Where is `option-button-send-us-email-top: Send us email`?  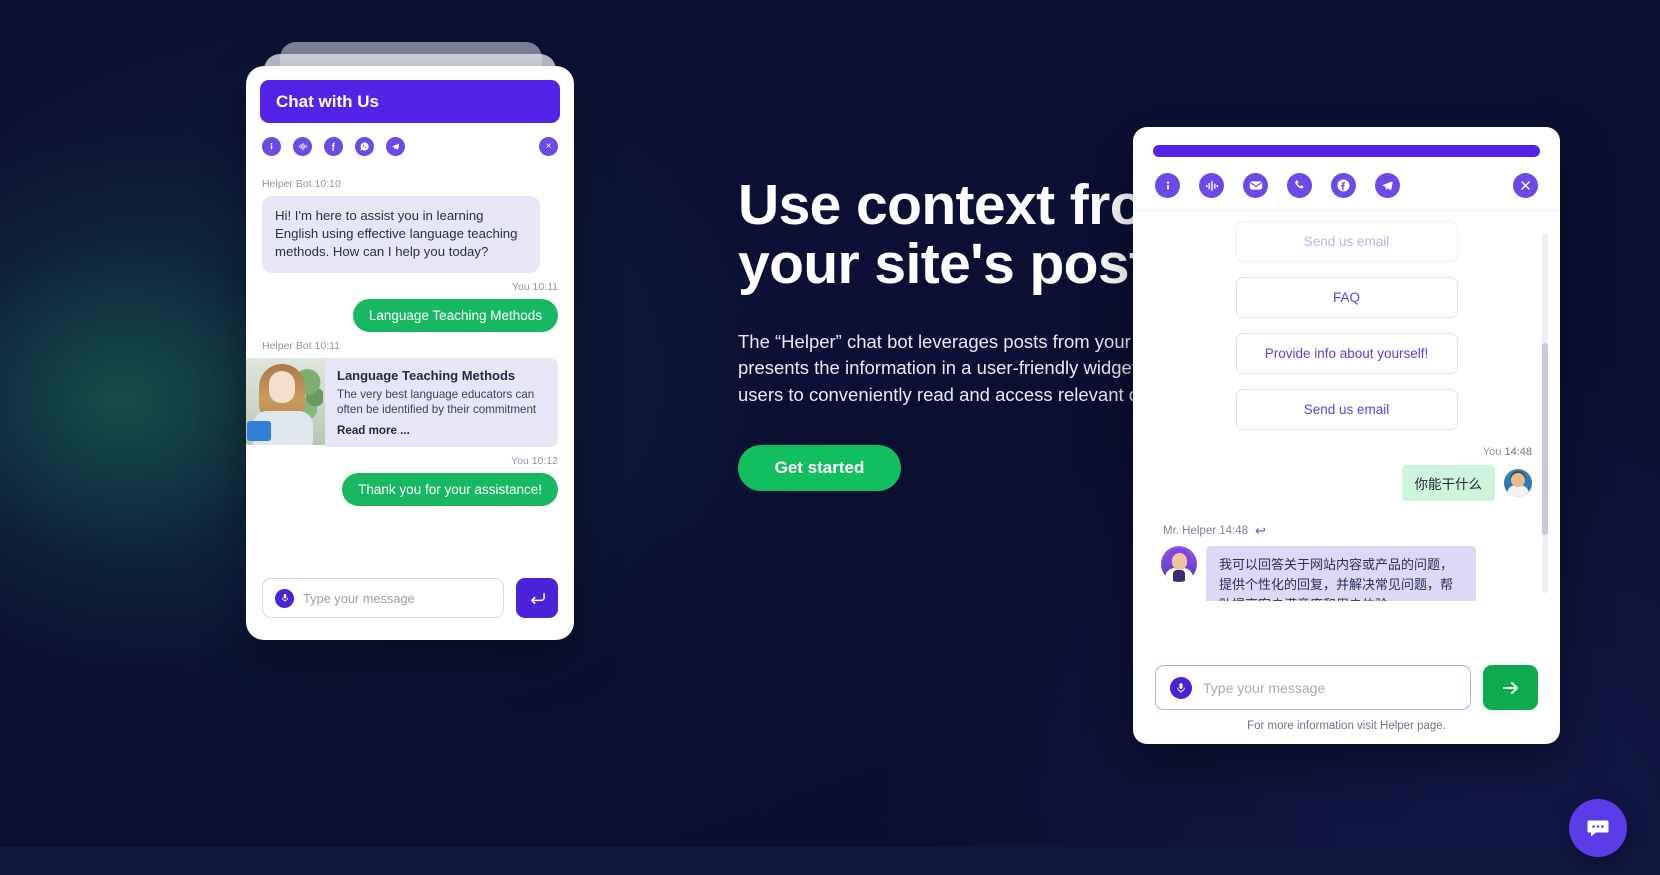 option-button-send-us-email-top: Send us email is located at coordinates (1346, 241).